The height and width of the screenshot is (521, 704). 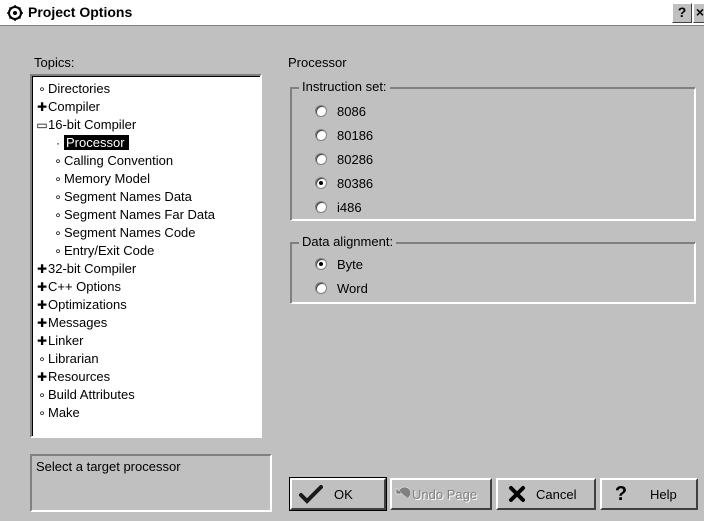 I want to click on question-mark-icon: ?, so click(x=621, y=493).